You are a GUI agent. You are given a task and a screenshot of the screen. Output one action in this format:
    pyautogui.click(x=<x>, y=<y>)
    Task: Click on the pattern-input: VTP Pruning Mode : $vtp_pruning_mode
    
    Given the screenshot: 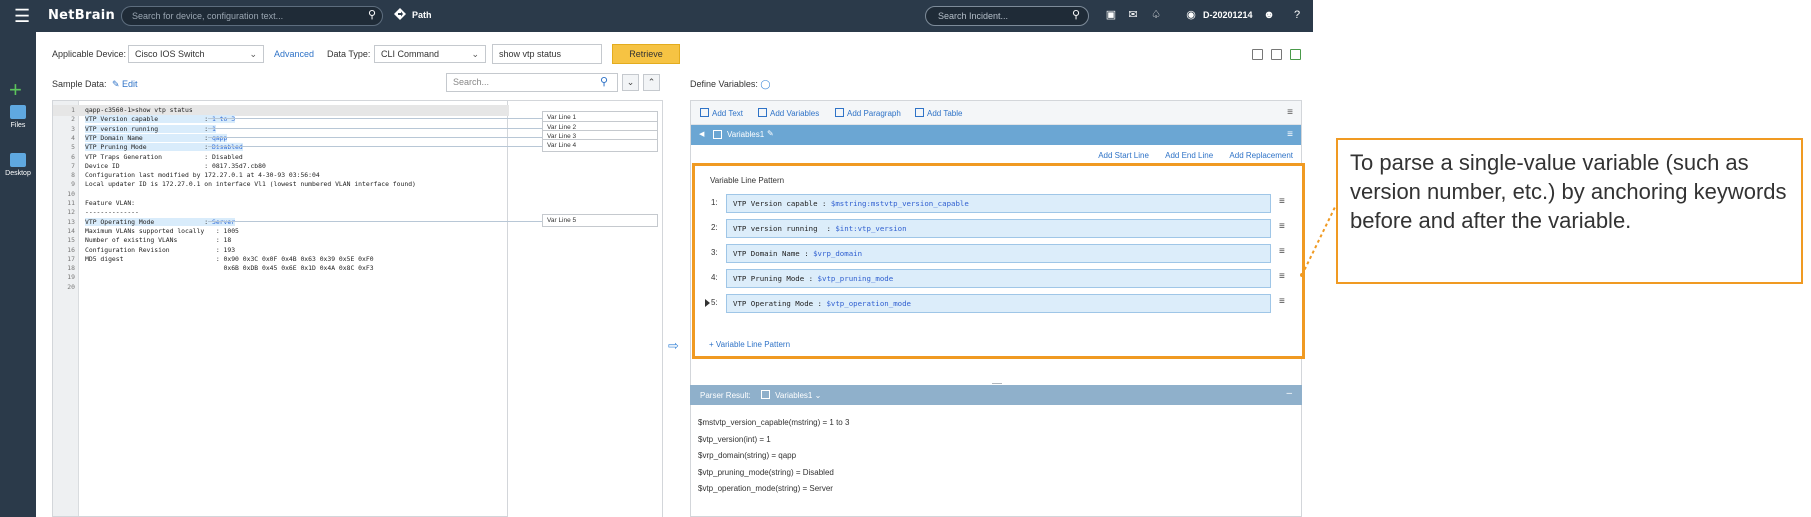 What is the action you would take?
    pyautogui.click(x=998, y=278)
    